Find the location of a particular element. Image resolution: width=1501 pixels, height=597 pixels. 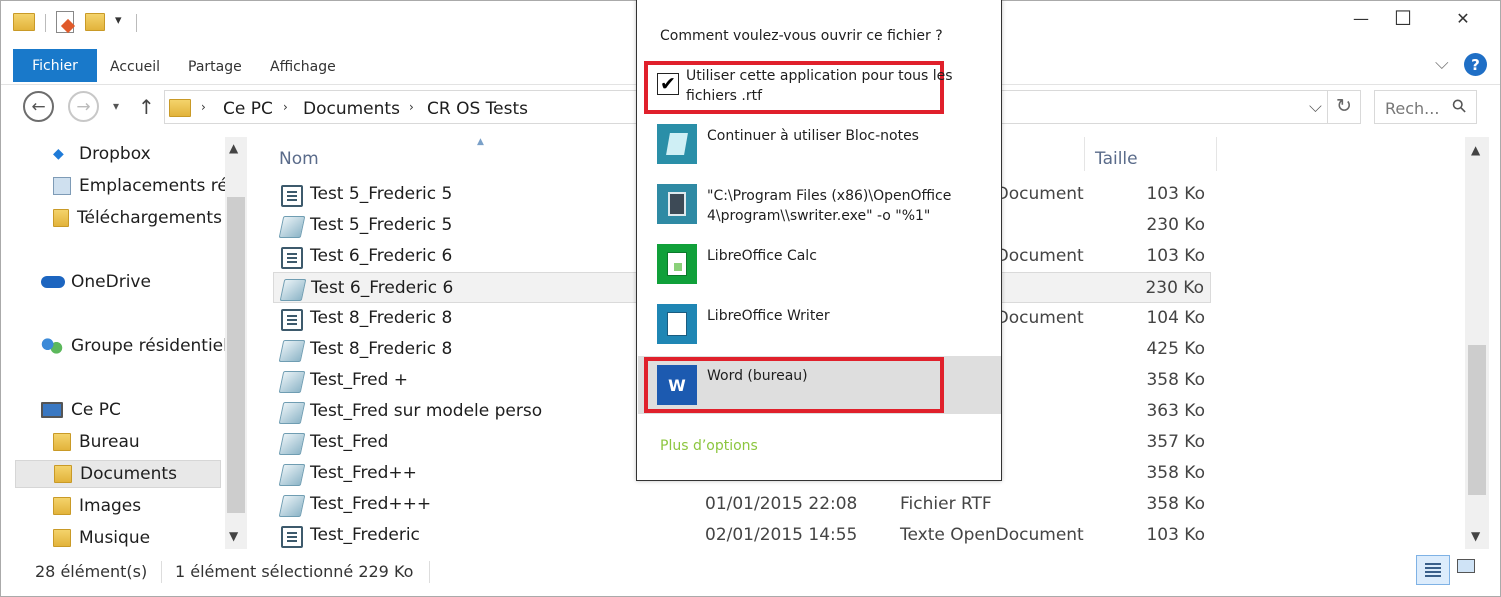

column-header-taille: Taille is located at coordinates (1116, 159).